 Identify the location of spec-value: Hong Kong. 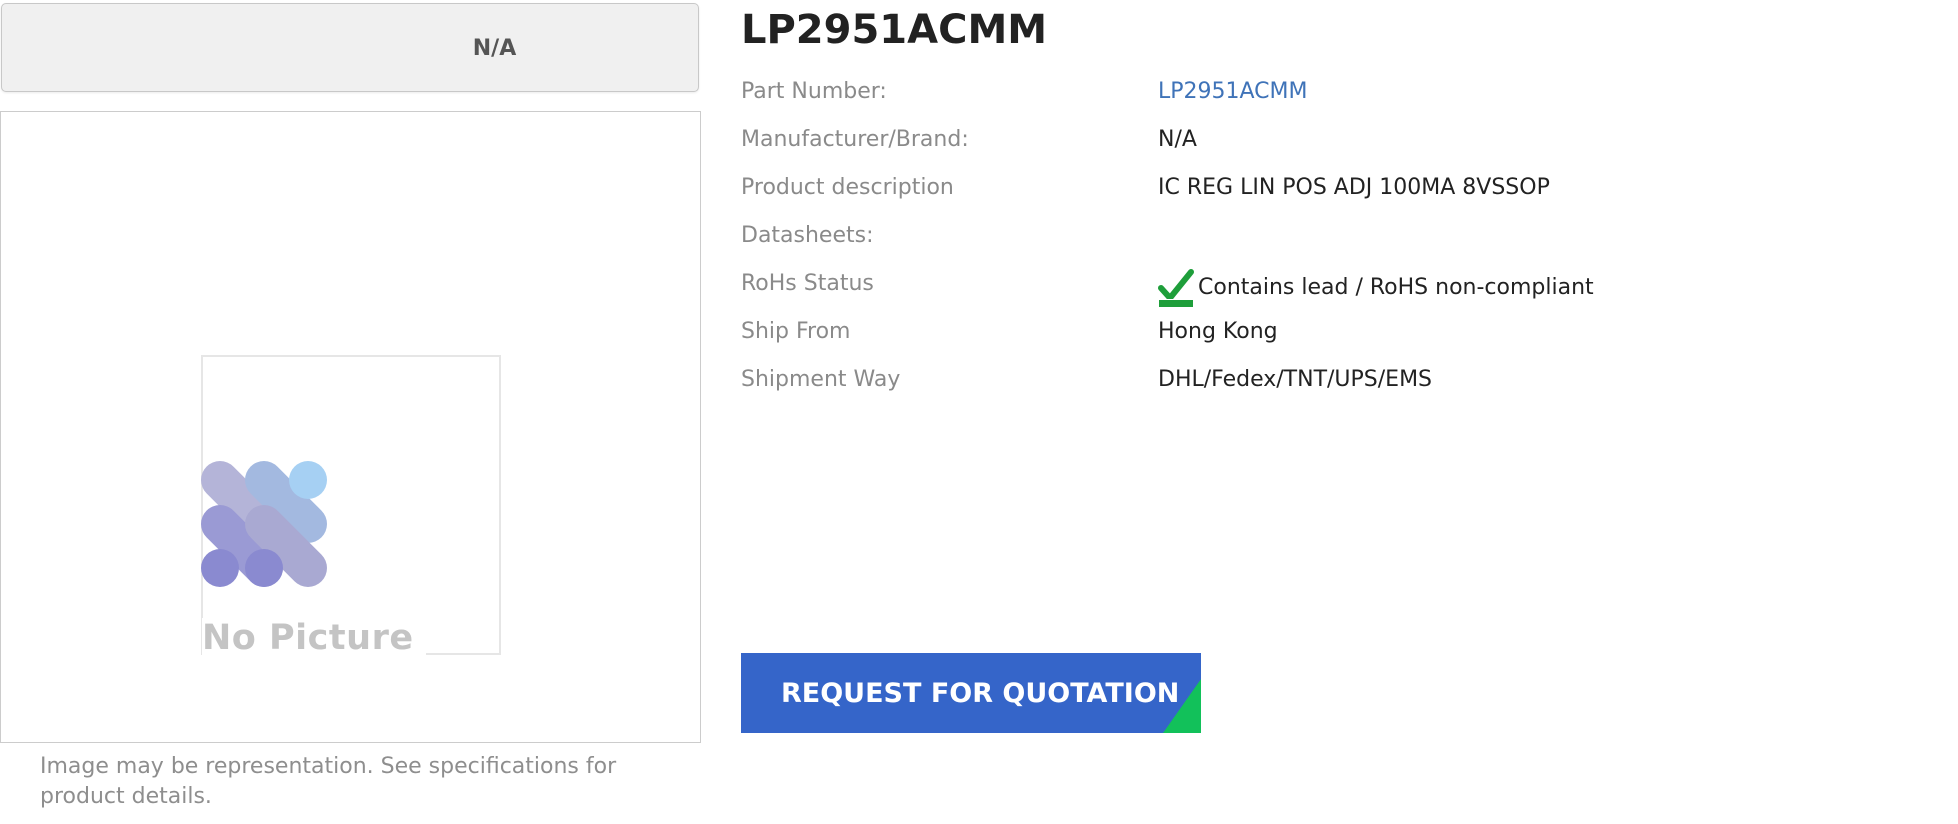
(1218, 331).